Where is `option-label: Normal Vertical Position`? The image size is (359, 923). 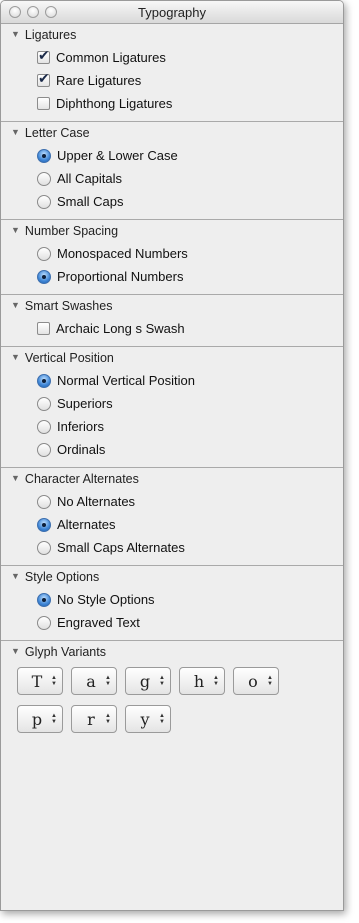
option-label: Normal Vertical Position is located at coordinates (126, 380).